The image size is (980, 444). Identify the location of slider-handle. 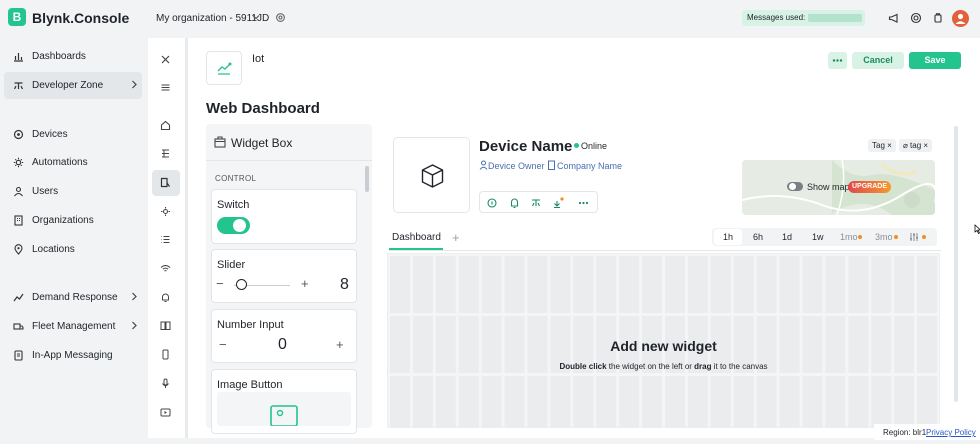
(241, 284).